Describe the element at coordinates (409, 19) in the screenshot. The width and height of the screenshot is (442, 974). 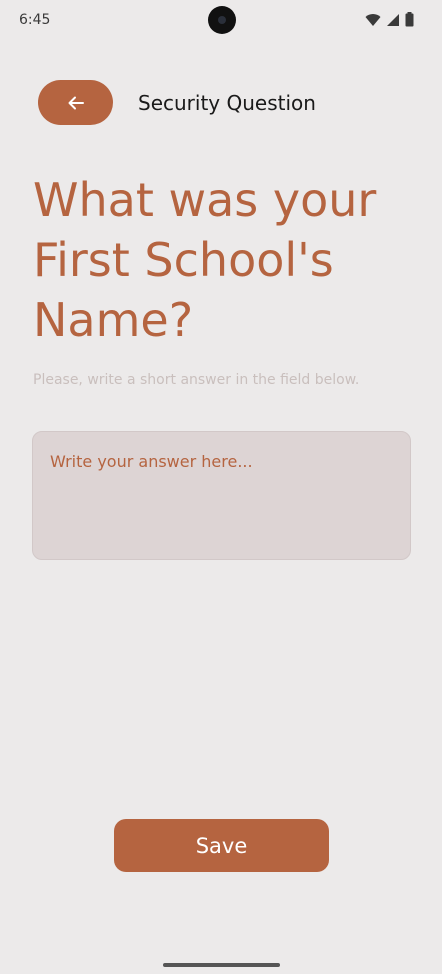
I see `battery-icon` at that location.